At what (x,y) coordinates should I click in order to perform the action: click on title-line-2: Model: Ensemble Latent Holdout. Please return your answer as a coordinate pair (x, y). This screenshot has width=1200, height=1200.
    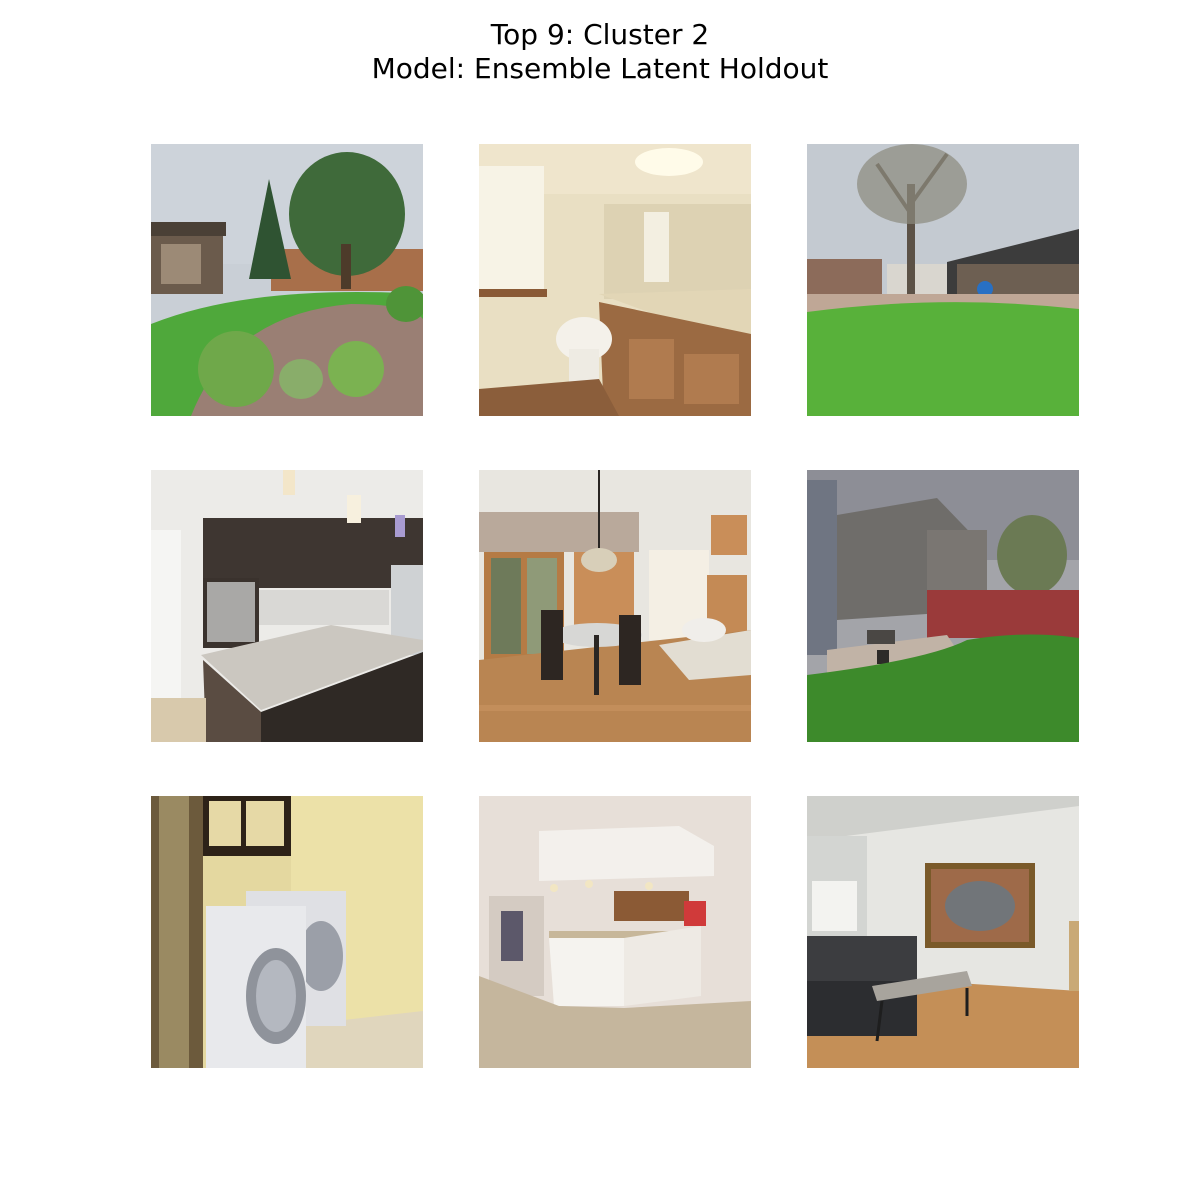
    Looking at the image, I should click on (600, 68).